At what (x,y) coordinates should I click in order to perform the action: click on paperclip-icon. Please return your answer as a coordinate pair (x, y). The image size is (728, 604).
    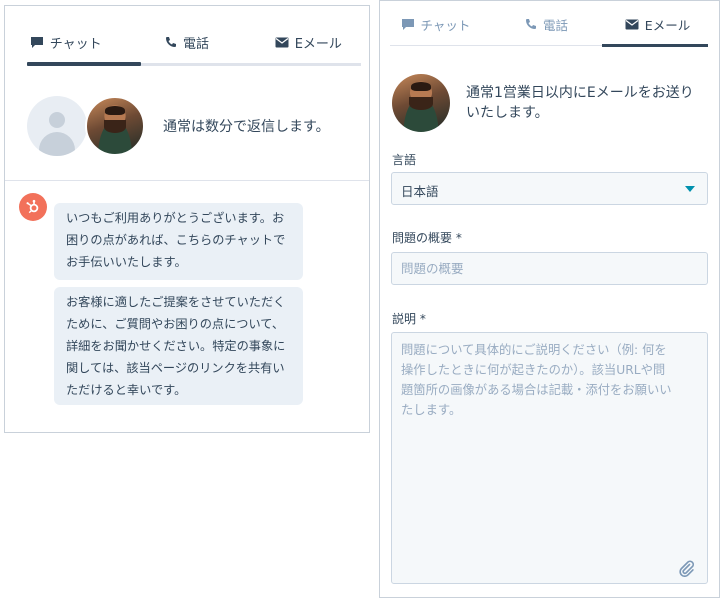
    Looking at the image, I should click on (686, 568).